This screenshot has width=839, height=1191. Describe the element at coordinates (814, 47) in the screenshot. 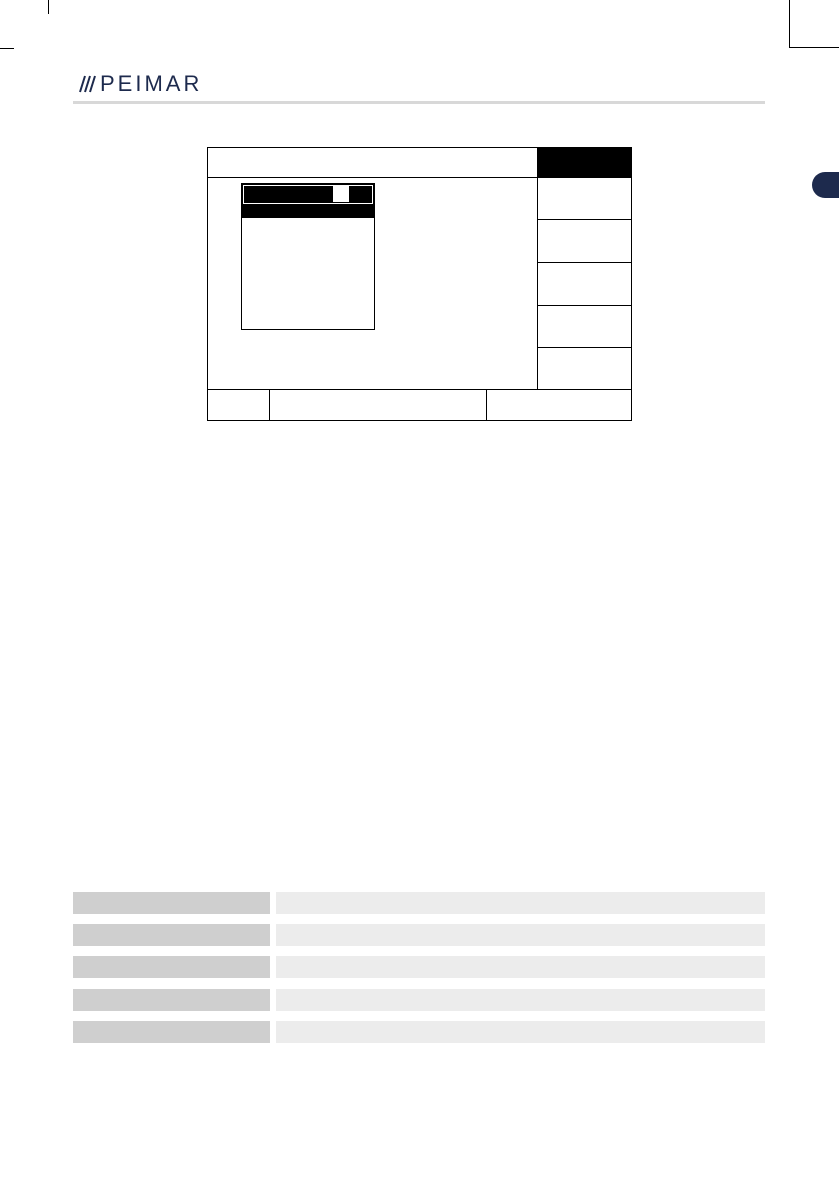

I see `crop-mark-top-right-horizontal` at that location.